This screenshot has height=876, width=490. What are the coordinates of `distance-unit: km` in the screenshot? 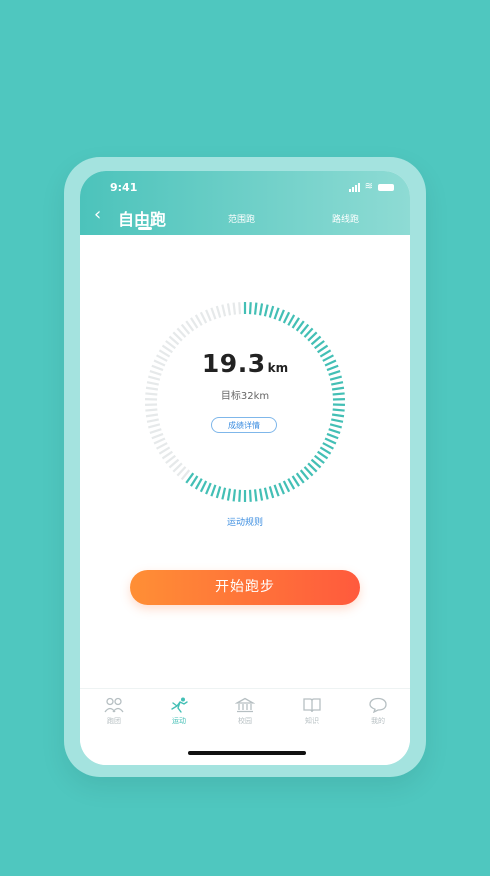 It's located at (278, 368).